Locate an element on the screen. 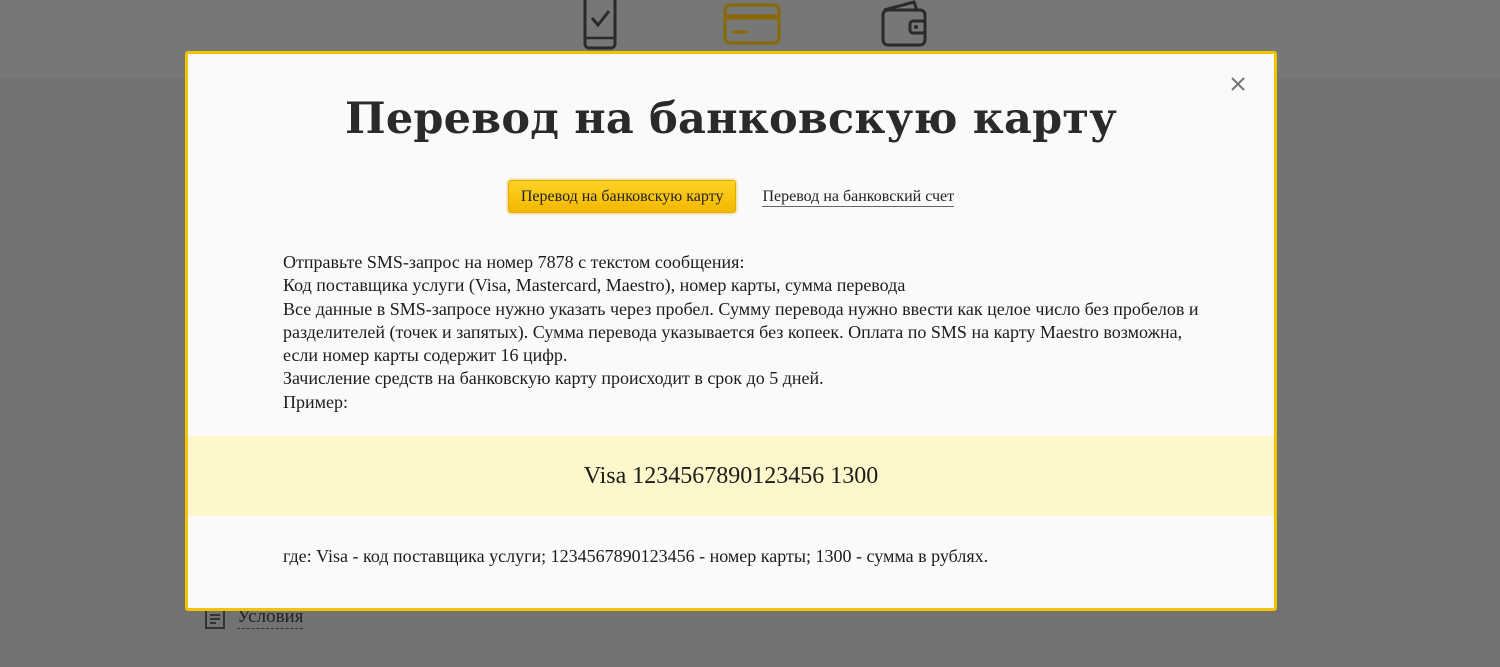  example-sms-text: Visa 1234567890123456 1300 is located at coordinates (731, 475).